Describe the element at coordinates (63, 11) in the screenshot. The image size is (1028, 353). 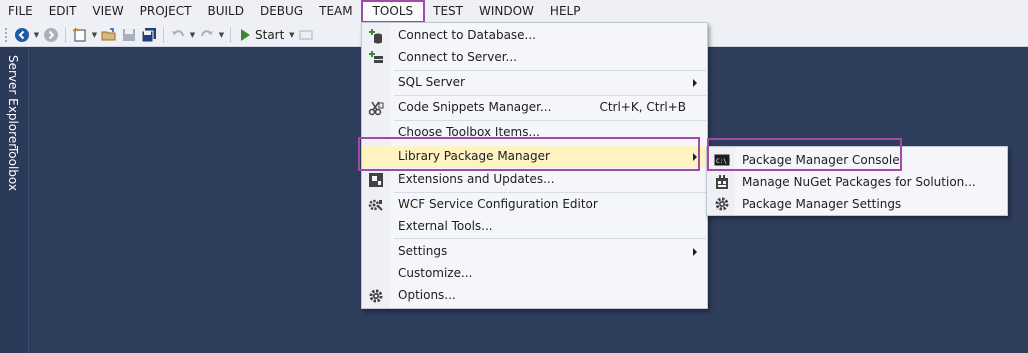
I see `menu-edit: EDIT` at that location.